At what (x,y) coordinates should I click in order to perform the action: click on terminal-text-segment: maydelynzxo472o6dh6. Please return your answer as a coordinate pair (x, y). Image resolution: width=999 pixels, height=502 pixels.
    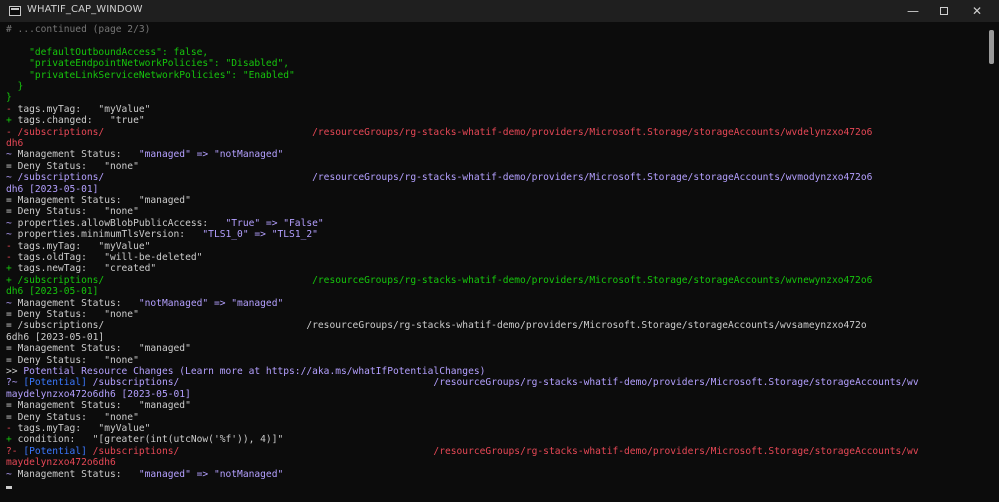
    Looking at the image, I should click on (61, 463).